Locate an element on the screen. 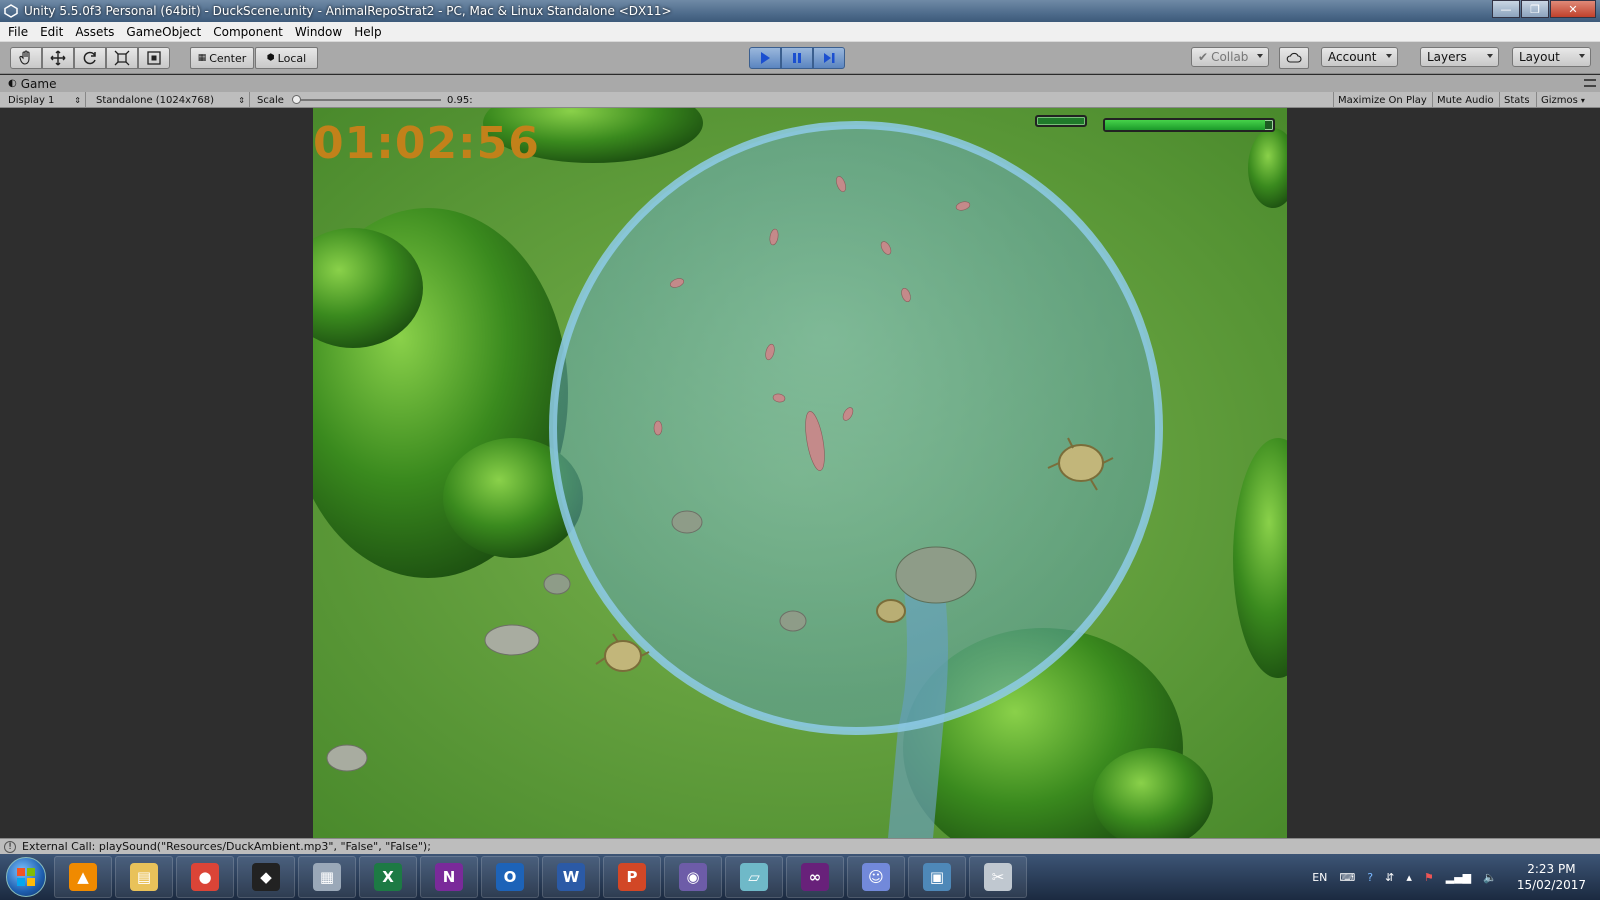  clock: 2:23 PM 15/02/2017 is located at coordinates (1551, 877).